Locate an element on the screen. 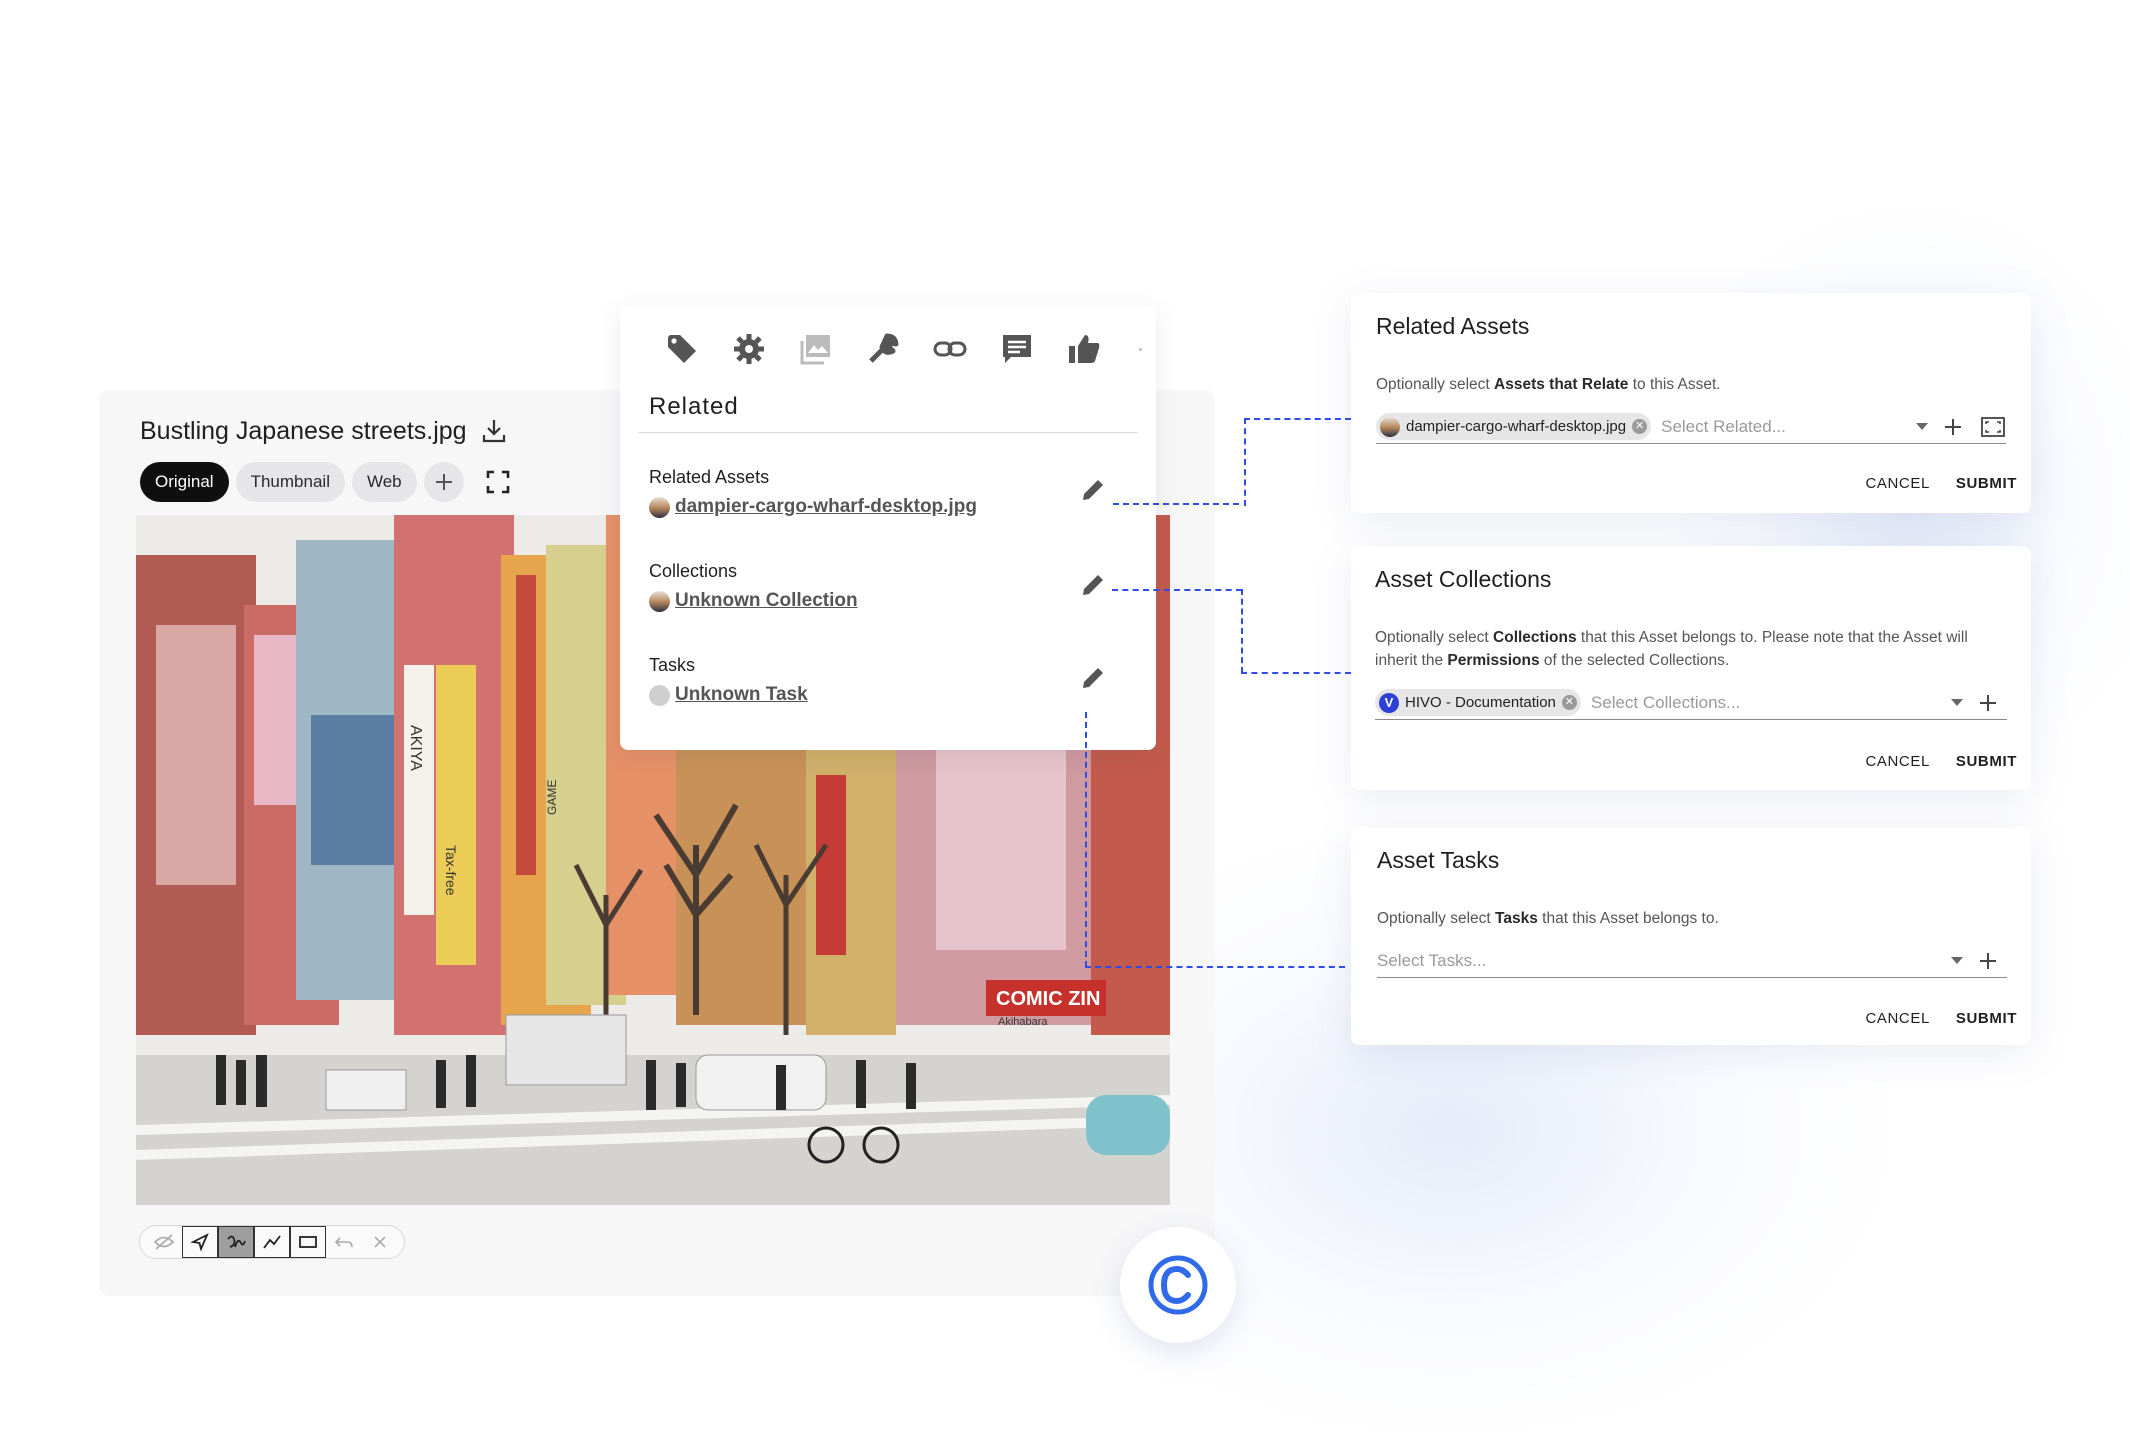 This screenshot has height=1440, width=2130. chip-label: HIVO - Documentation is located at coordinates (1480, 702).